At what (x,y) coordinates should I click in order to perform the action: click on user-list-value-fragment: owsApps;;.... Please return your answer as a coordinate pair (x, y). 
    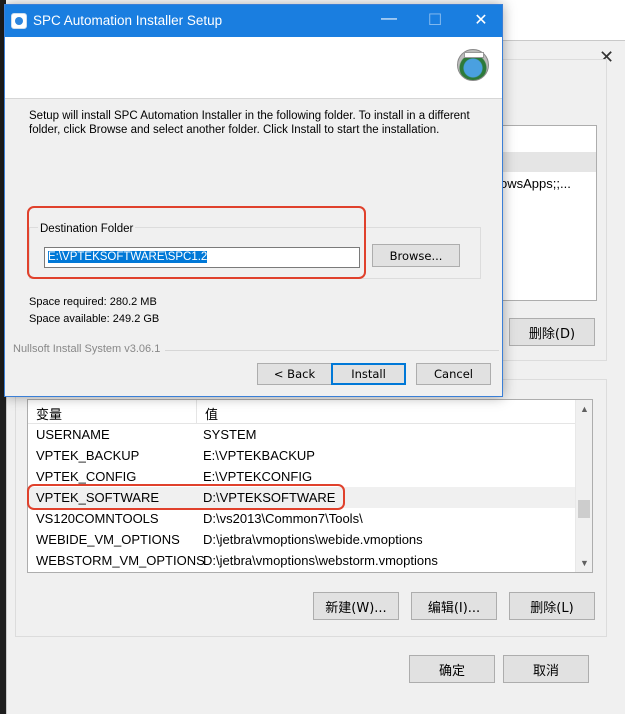
    Looking at the image, I should click on (535, 183).